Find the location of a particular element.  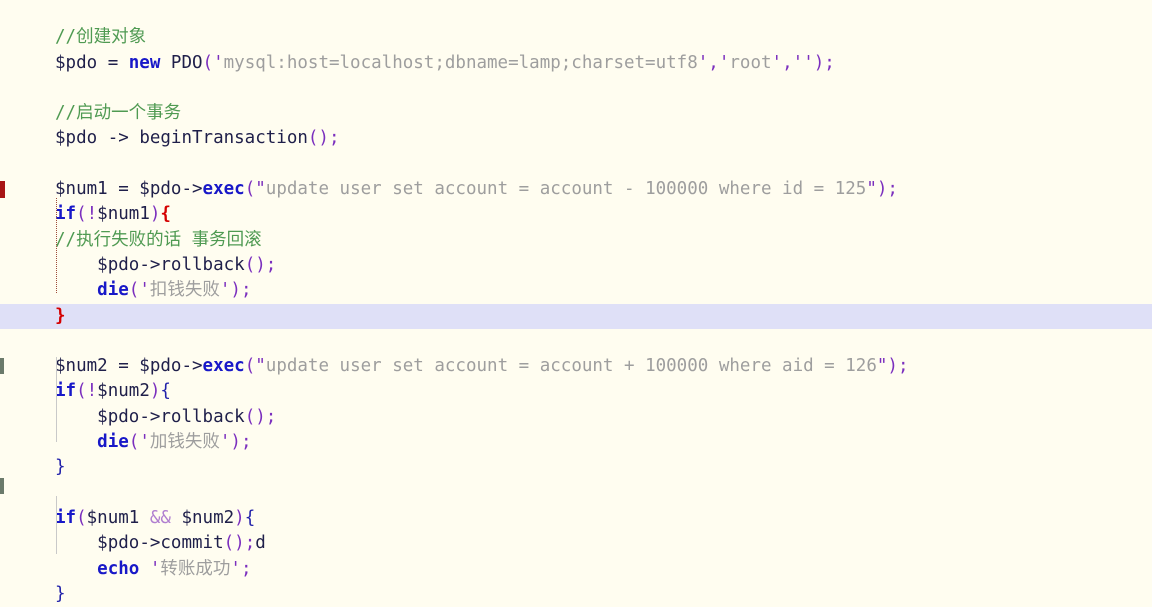

method-exec: exec is located at coordinates (223, 366).